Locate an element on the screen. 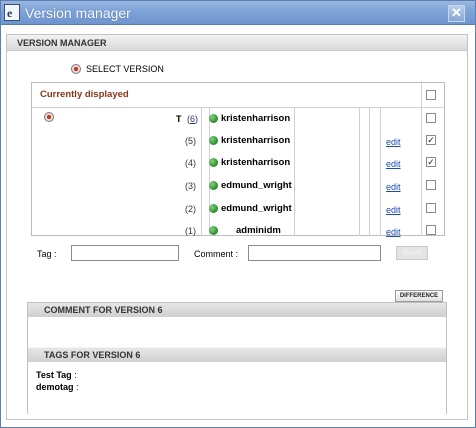  radio-selected-icon is located at coordinates (76, 69).